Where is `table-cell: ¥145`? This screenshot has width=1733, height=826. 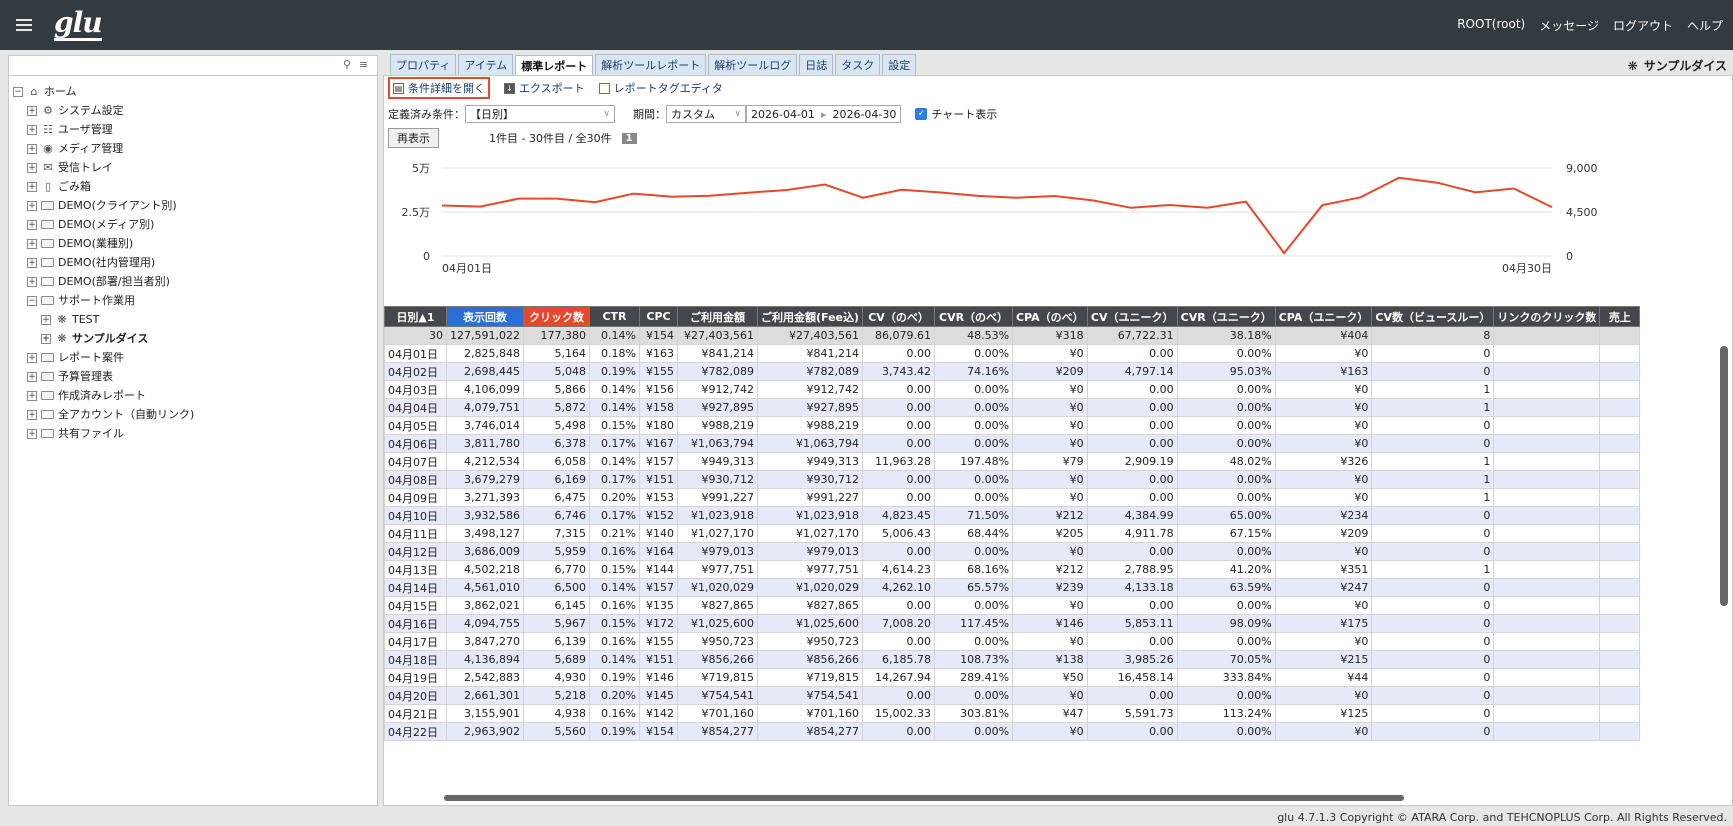
table-cell: ¥145 is located at coordinates (658, 695).